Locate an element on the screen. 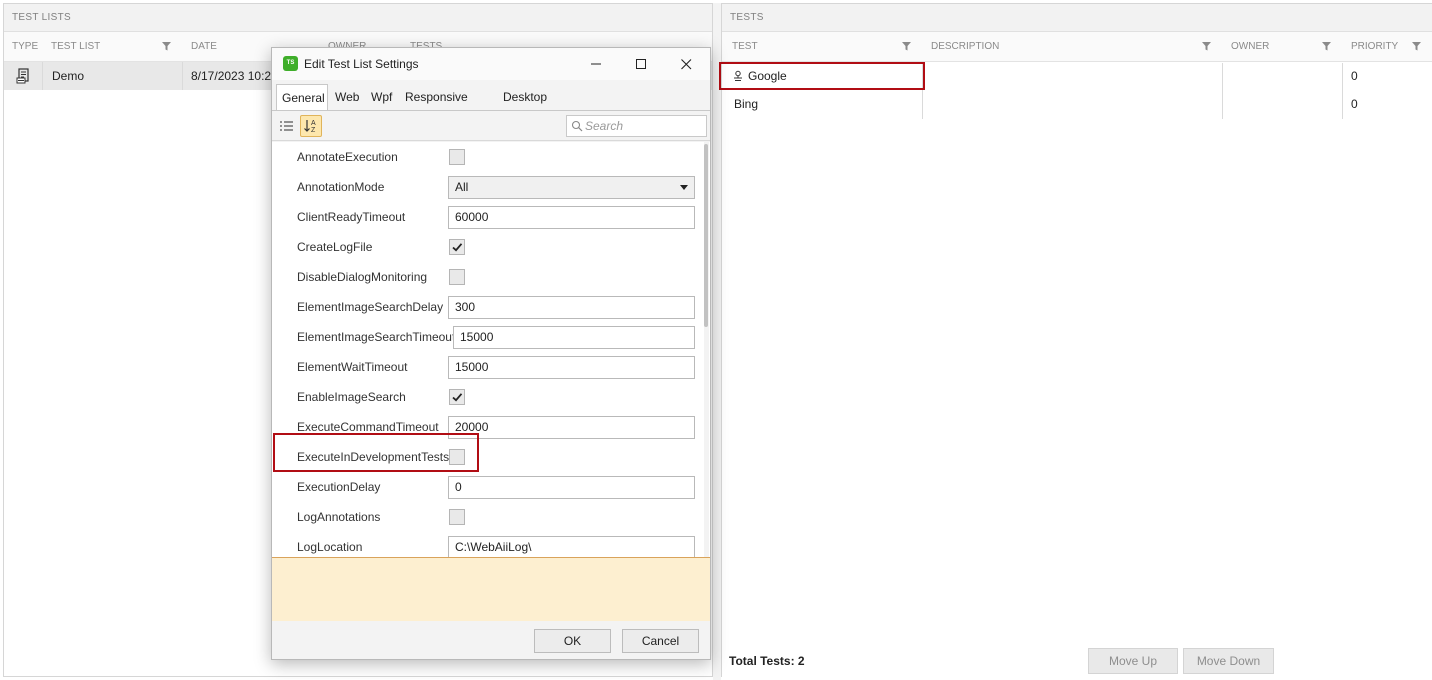 Image resolution: width=1432 pixels, height=680 pixels. test-name: Bing is located at coordinates (746, 104).